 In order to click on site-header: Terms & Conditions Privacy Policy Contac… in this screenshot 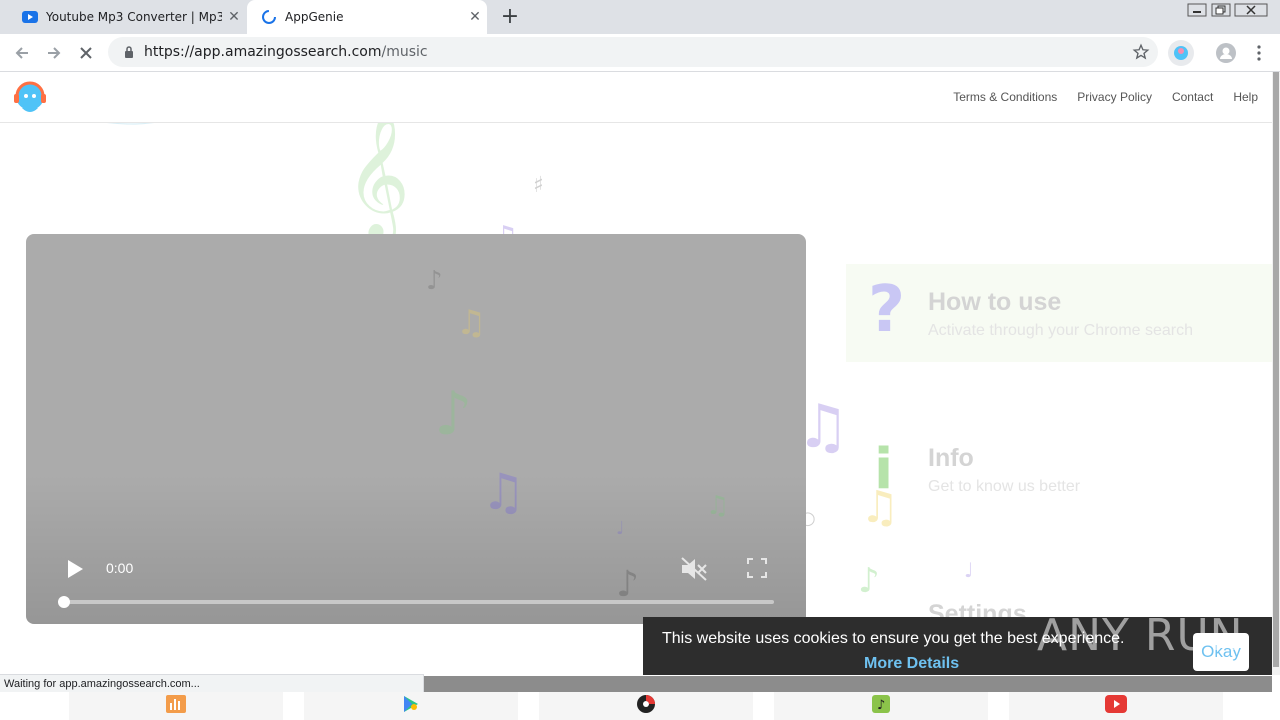, I will do `click(636, 97)`.